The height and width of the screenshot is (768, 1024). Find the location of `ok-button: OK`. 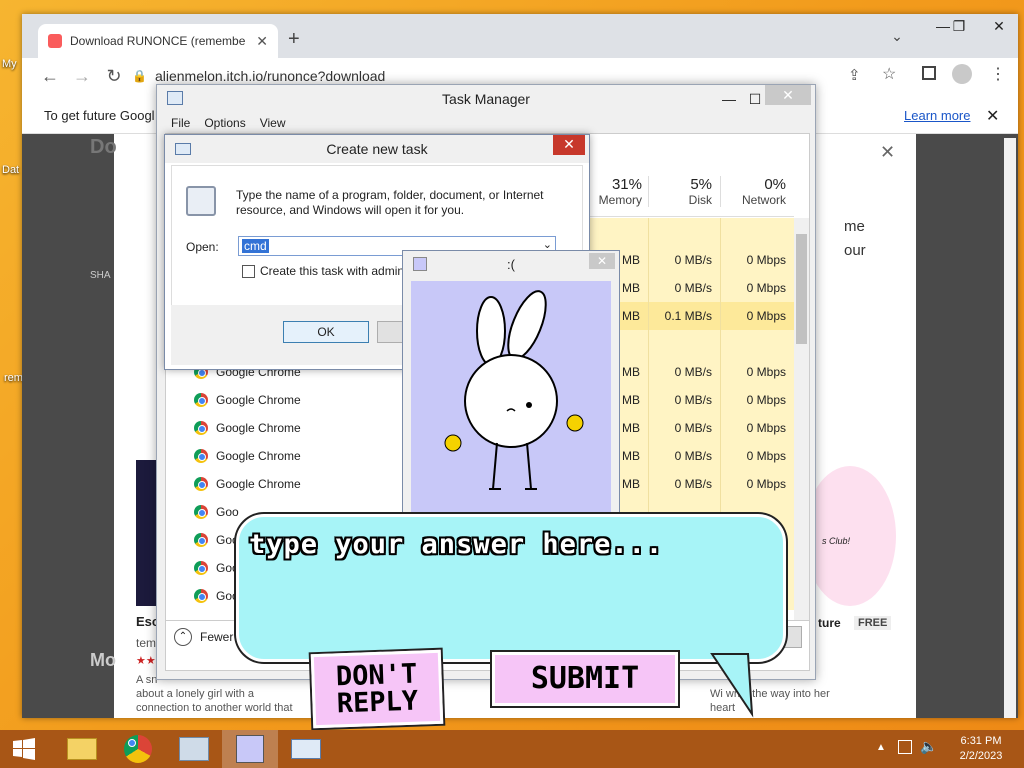

ok-button: OK is located at coordinates (326, 332).